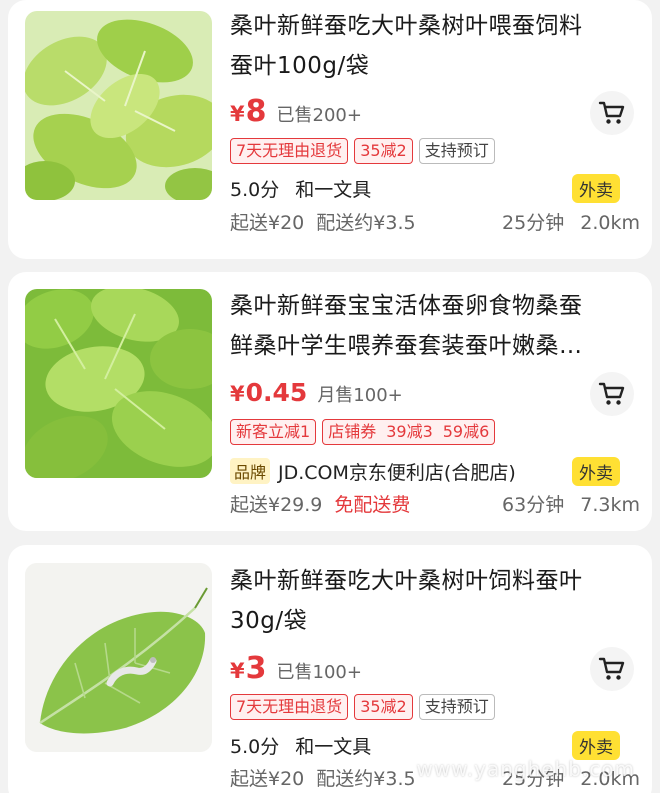 Image resolution: width=660 pixels, height=793 pixels. I want to click on eta-distance: 63分钟 7.3km, so click(571, 503).